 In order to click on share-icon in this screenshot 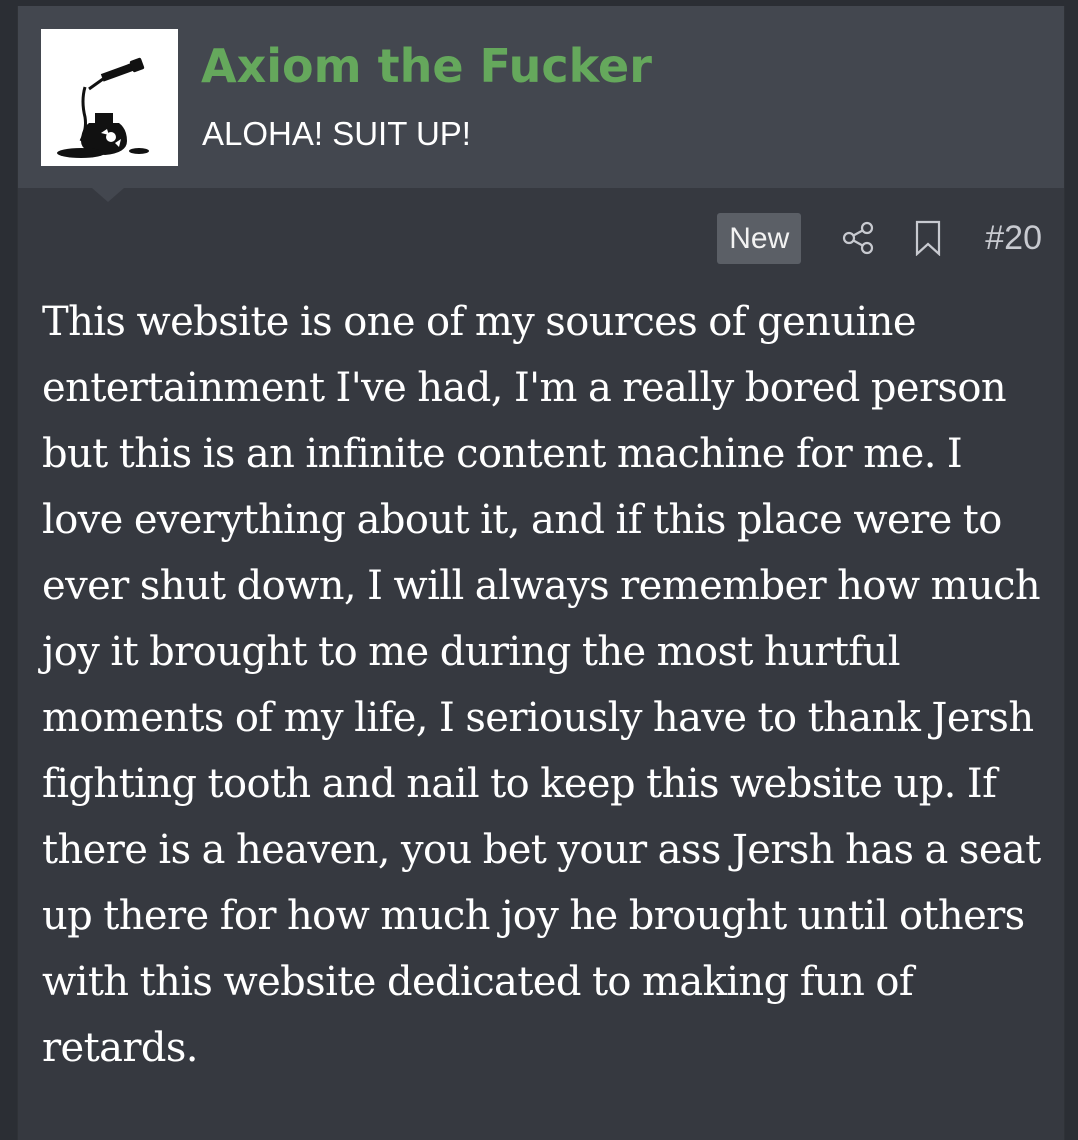, I will do `click(858, 238)`.